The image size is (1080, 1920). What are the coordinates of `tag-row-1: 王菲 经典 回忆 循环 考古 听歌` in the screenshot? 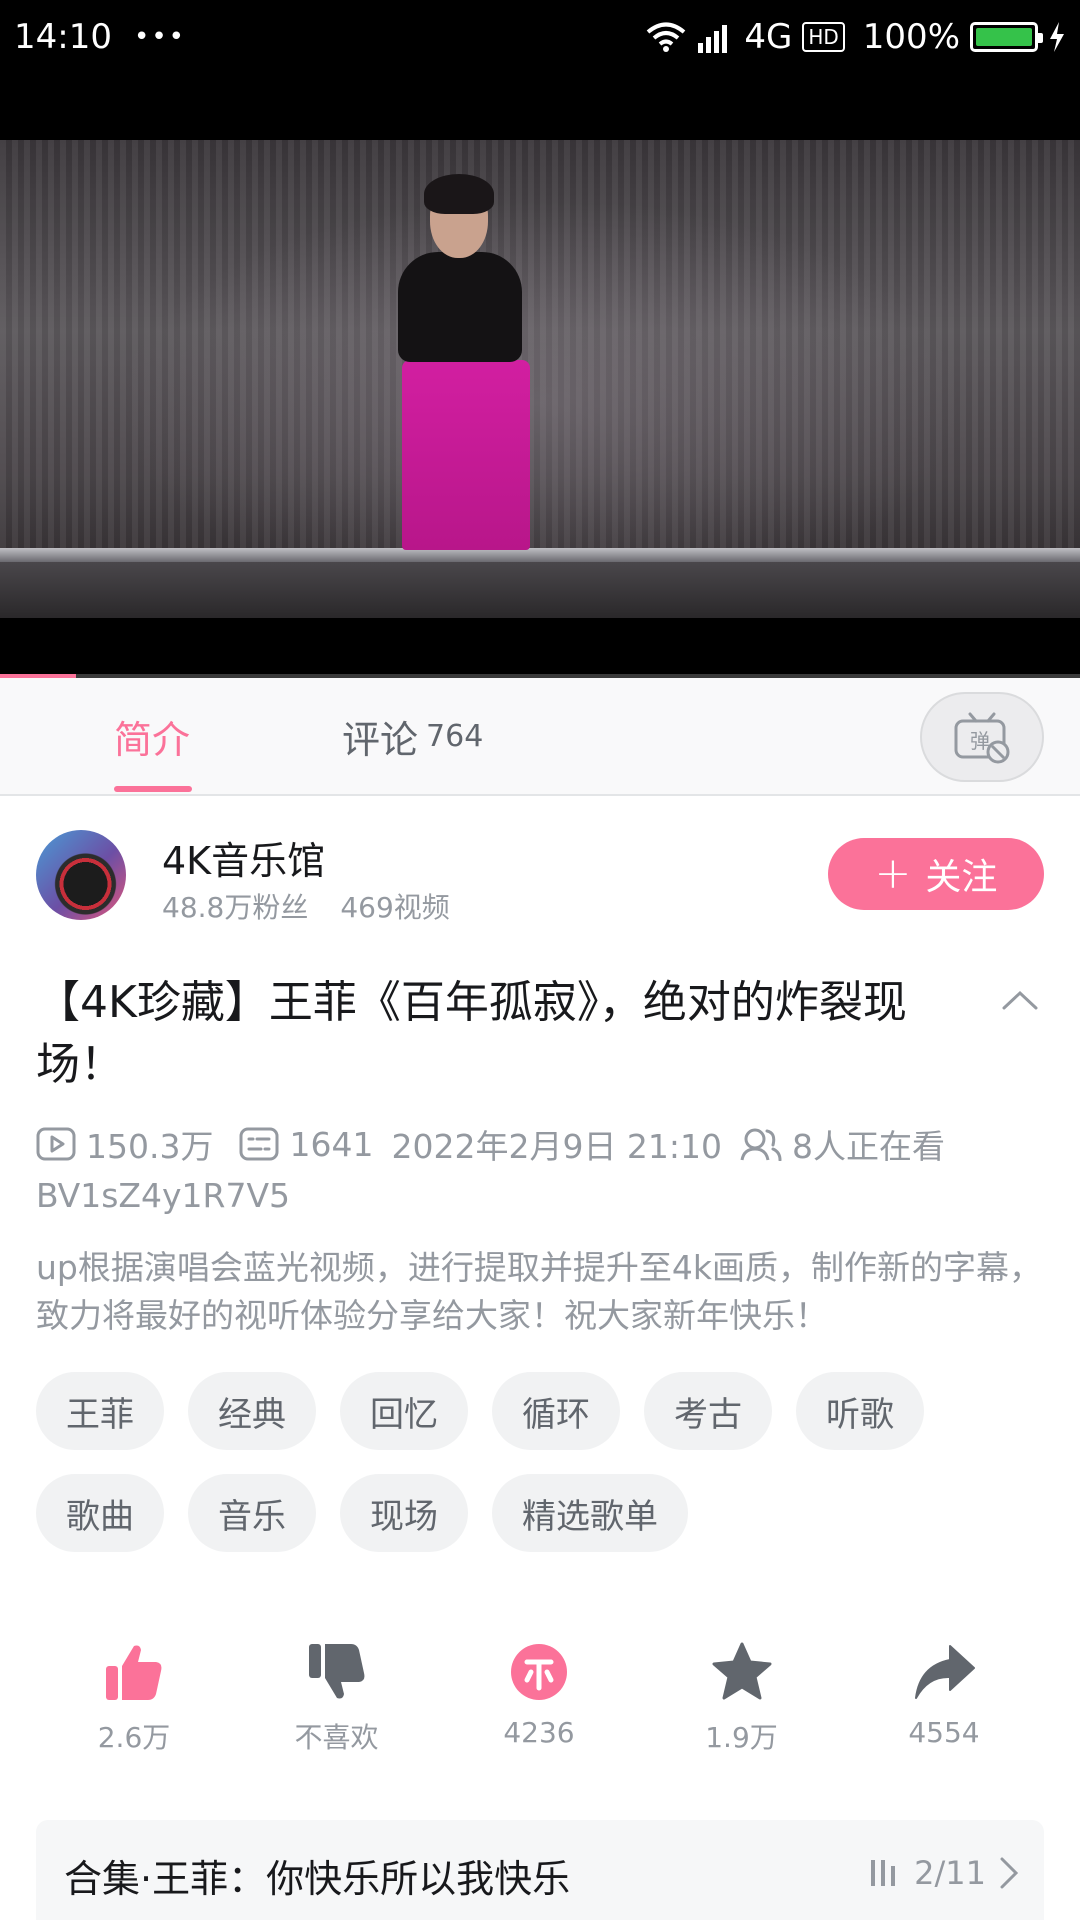 It's located at (541, 1411).